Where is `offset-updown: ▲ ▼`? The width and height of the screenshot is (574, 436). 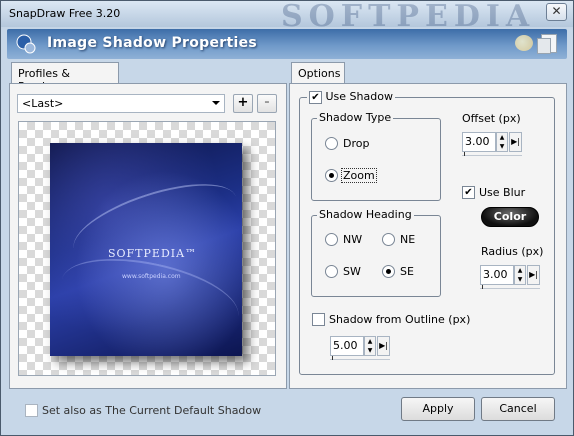 offset-updown: ▲ ▼ is located at coordinates (502, 142).